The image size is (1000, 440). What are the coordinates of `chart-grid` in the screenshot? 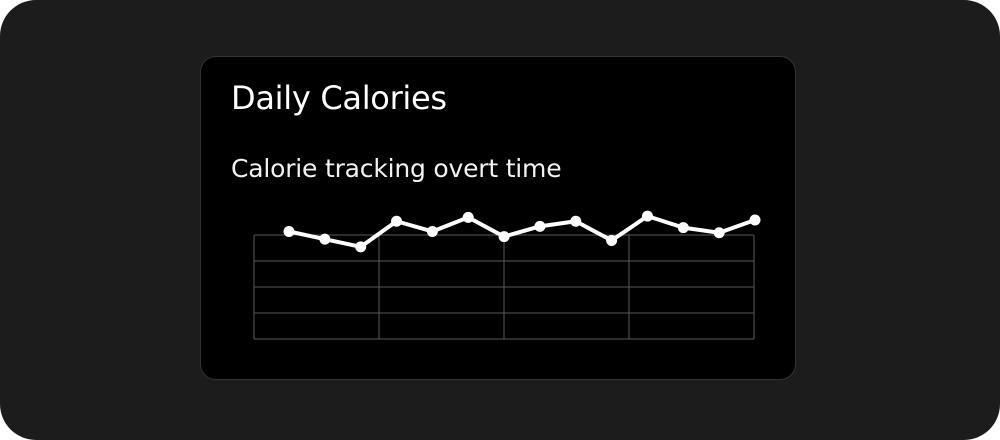 It's located at (504, 287).